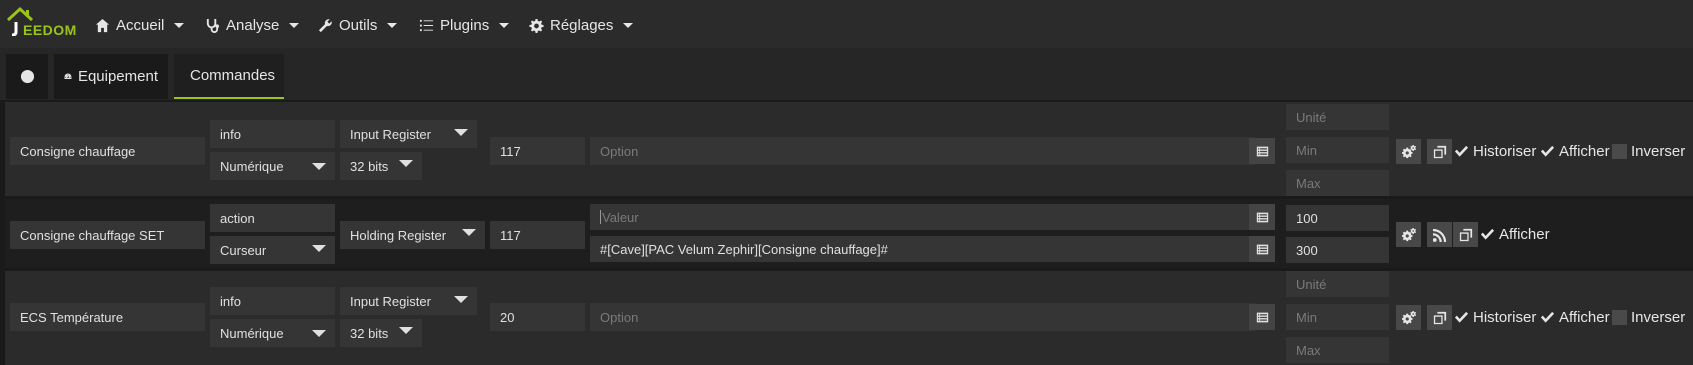 This screenshot has width=1693, height=365. What do you see at coordinates (1307, 218) in the screenshot?
I see `min-value: 100` at bounding box center [1307, 218].